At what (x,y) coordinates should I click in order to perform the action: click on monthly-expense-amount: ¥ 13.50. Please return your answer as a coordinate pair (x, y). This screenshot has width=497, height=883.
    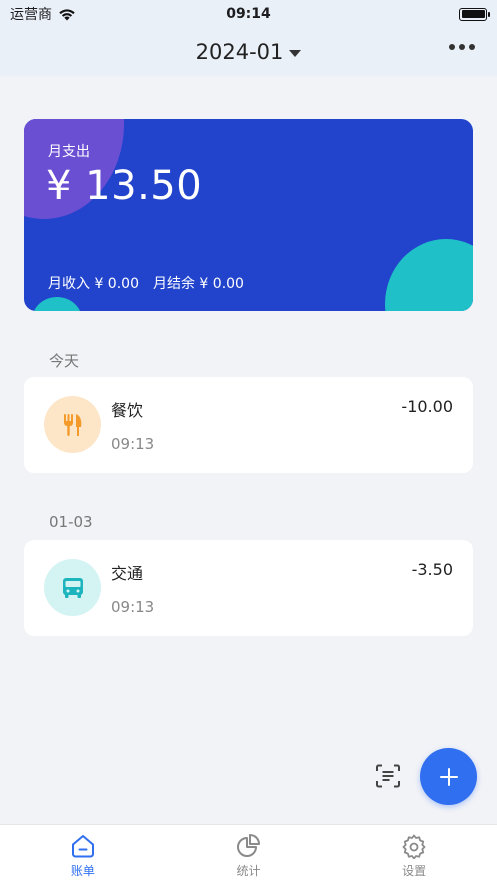
    Looking at the image, I should click on (124, 186).